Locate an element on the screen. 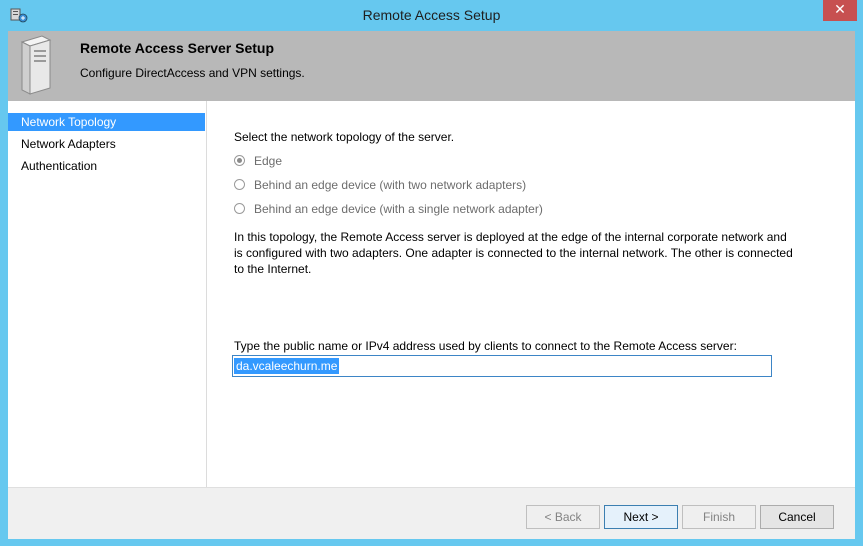 Image resolution: width=863 pixels, height=546 pixels. nav-item-network-adapters: Network Adapters is located at coordinates (106, 144).